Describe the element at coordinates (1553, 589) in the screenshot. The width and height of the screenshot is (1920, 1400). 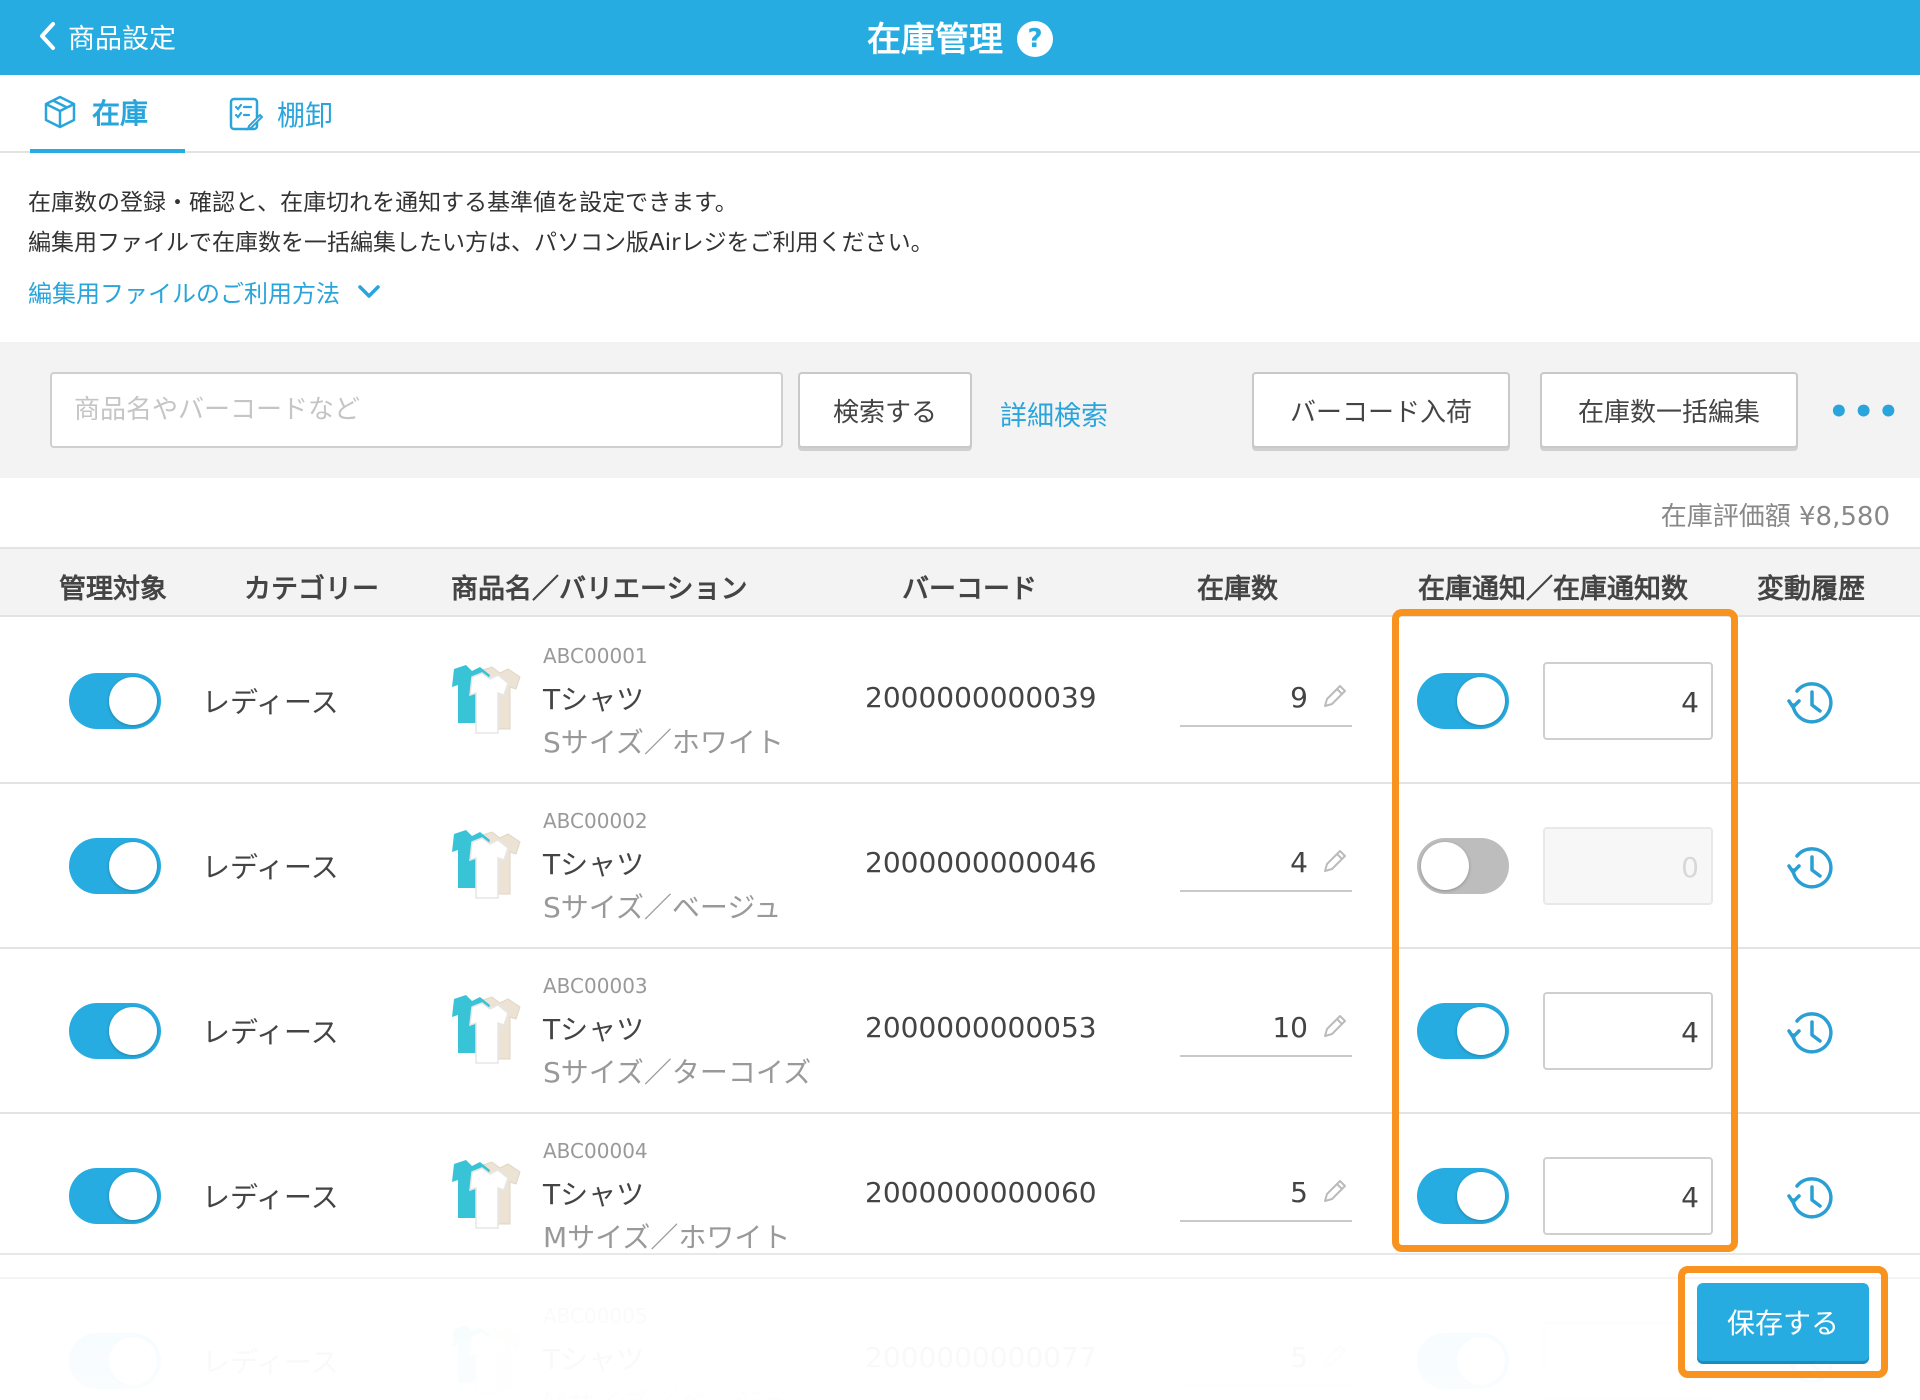
I see `col-notify: 在庫通知／在庫通知数` at that location.